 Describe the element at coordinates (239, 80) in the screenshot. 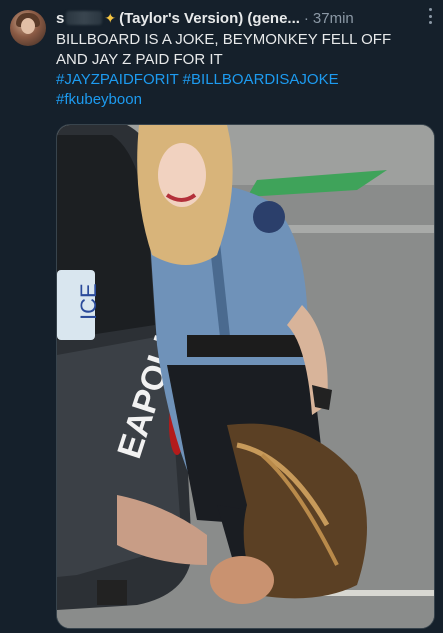

I see `hashtag-line: #JAYZPAIDFORIT #BILLBOARDISAJOKE` at that location.